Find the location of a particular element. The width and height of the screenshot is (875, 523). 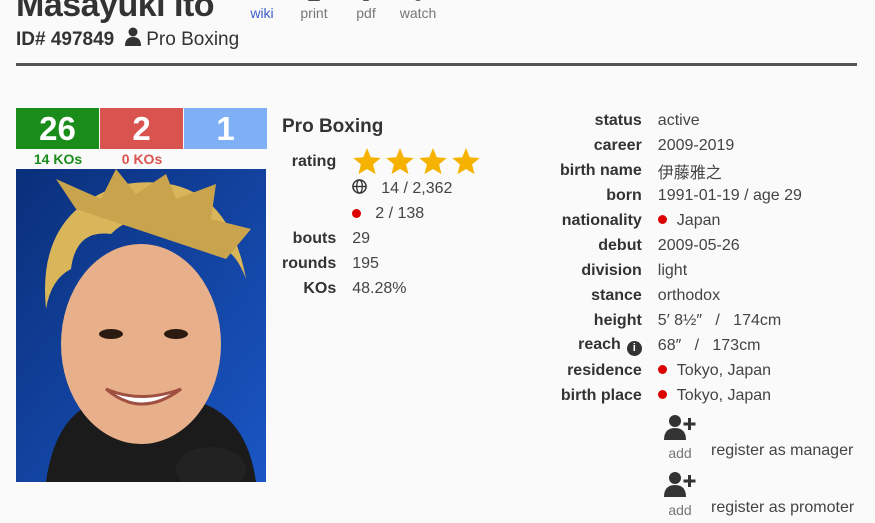

stance-label: stance is located at coordinates (616, 295).